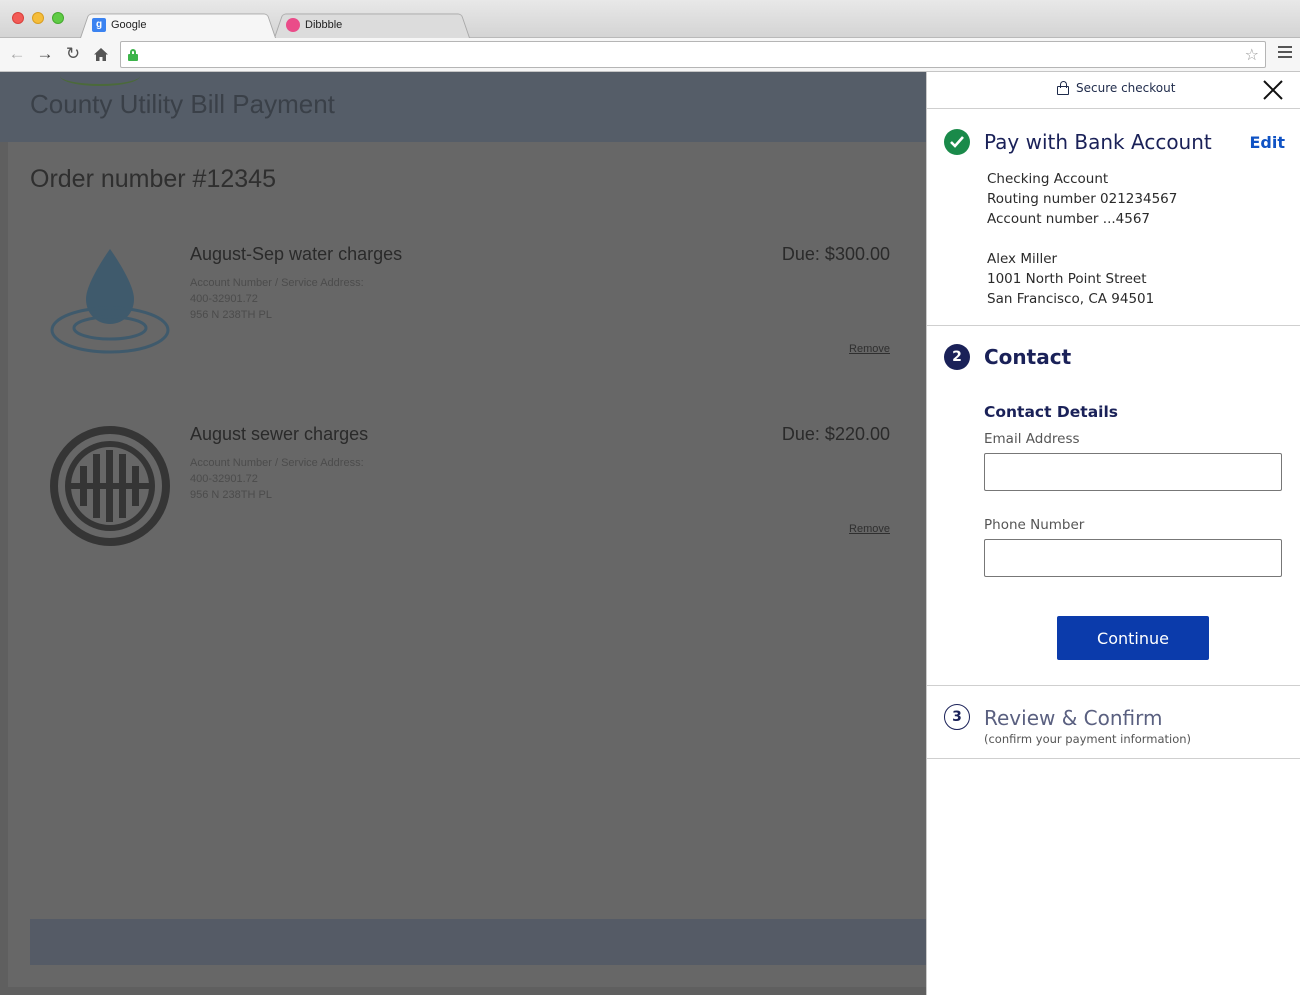 The width and height of the screenshot is (1300, 995). What do you see at coordinates (957, 357) in the screenshot?
I see `step-number-badge: 2` at bounding box center [957, 357].